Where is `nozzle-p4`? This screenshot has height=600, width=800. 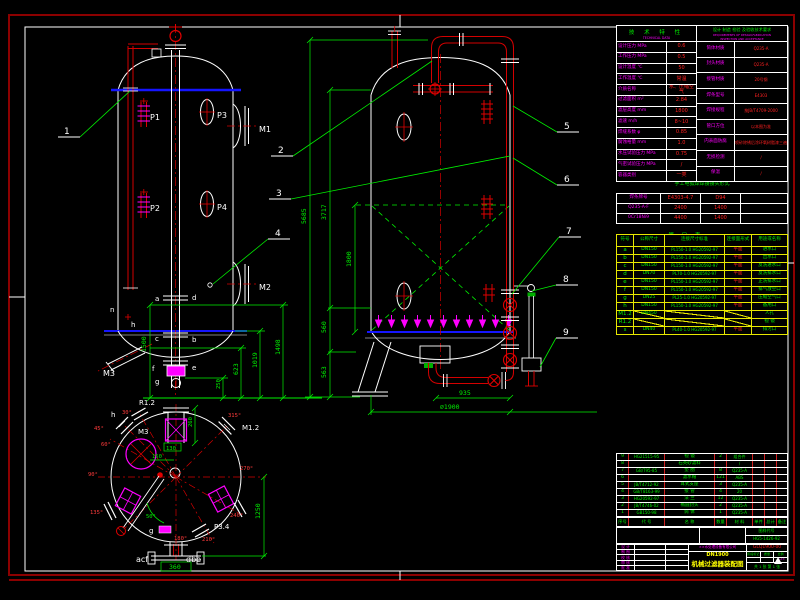
nozzle-p4 is located at coordinates (207, 204).